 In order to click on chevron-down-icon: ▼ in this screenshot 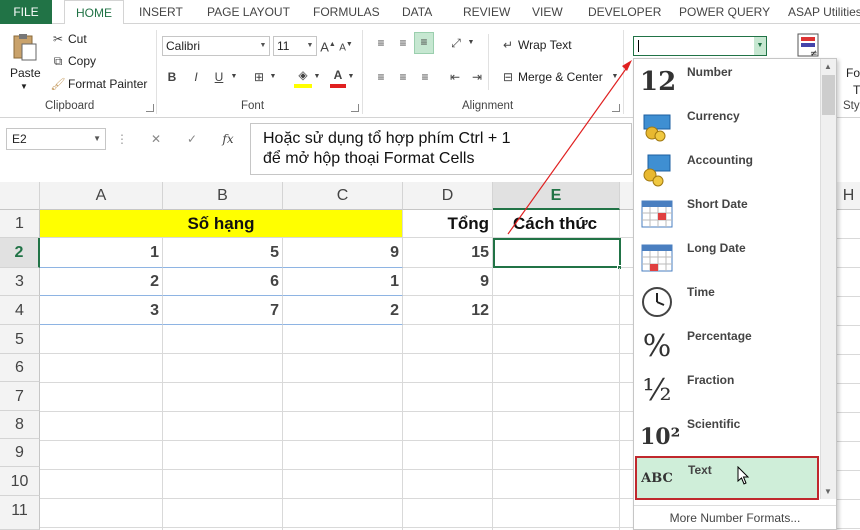, I will do `click(760, 46)`.